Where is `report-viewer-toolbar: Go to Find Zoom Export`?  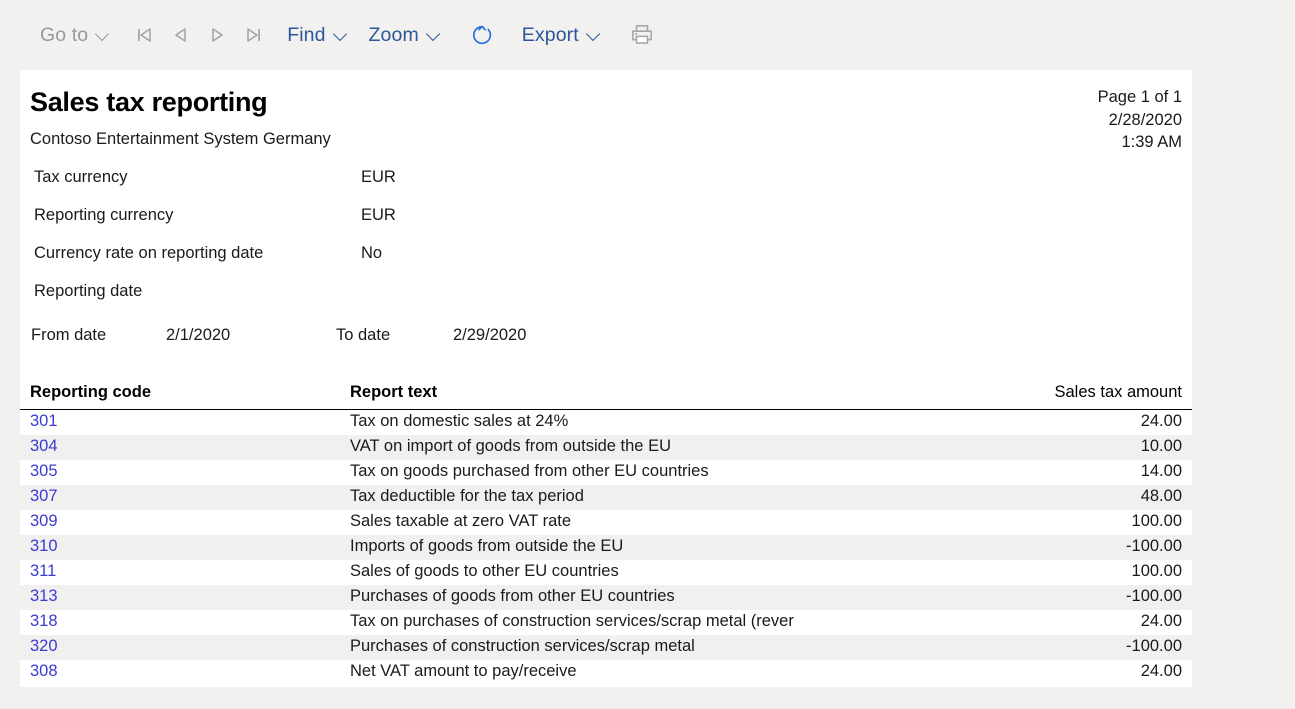
report-viewer-toolbar: Go to Find Zoom Export is located at coordinates (647, 35).